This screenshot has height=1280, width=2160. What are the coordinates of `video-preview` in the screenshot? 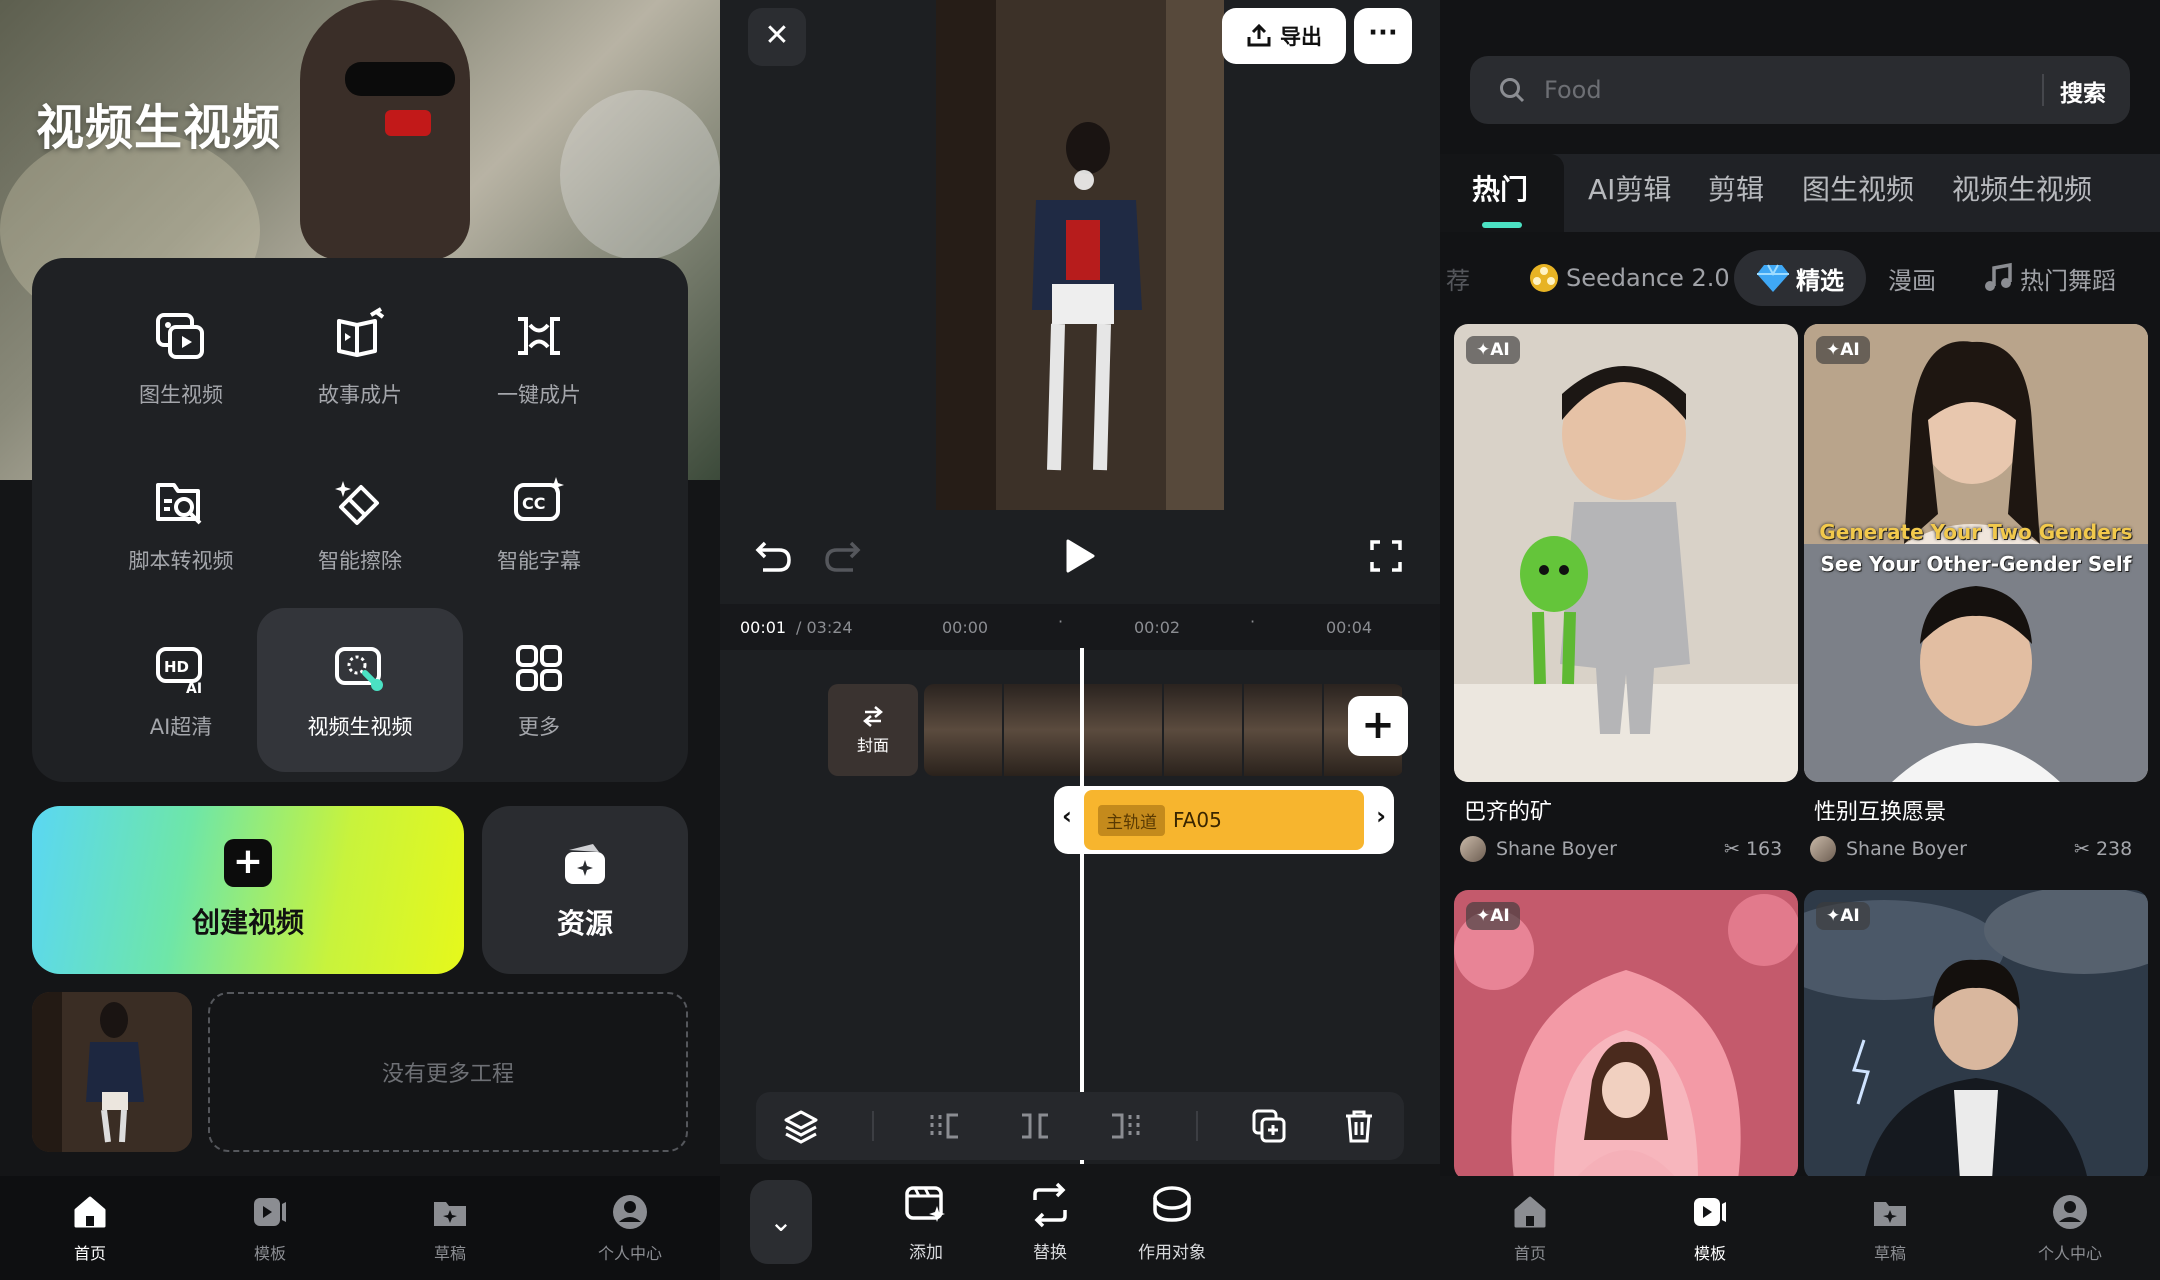 It's located at (1080, 255).